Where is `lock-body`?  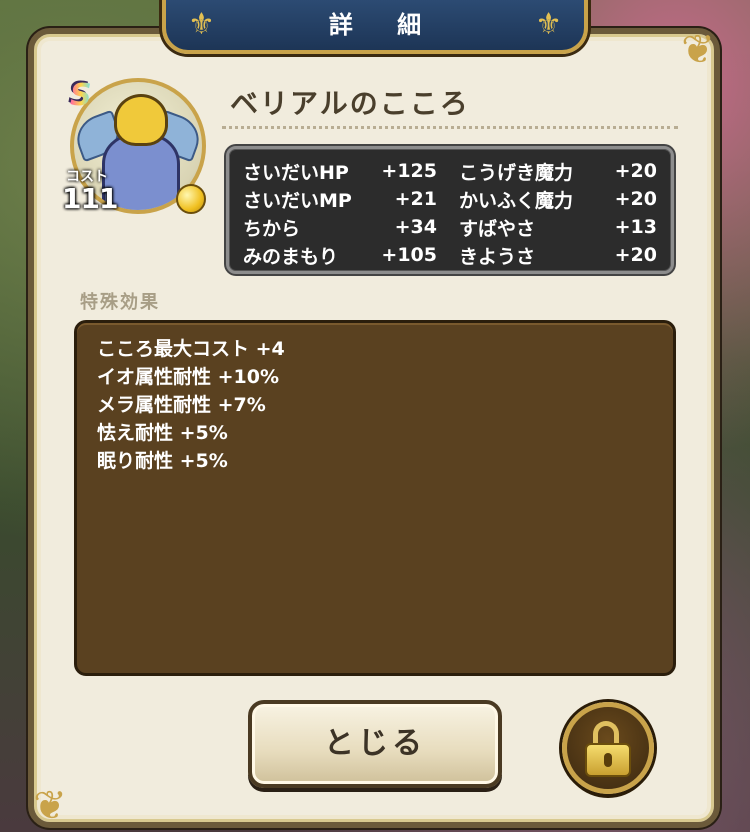
lock-body is located at coordinates (608, 760).